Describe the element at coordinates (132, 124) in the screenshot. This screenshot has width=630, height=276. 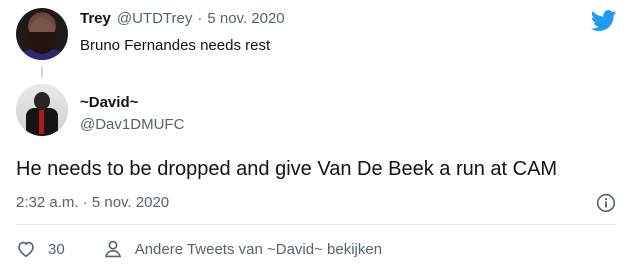
I see `author-handle: @Dav1DMUFC` at that location.